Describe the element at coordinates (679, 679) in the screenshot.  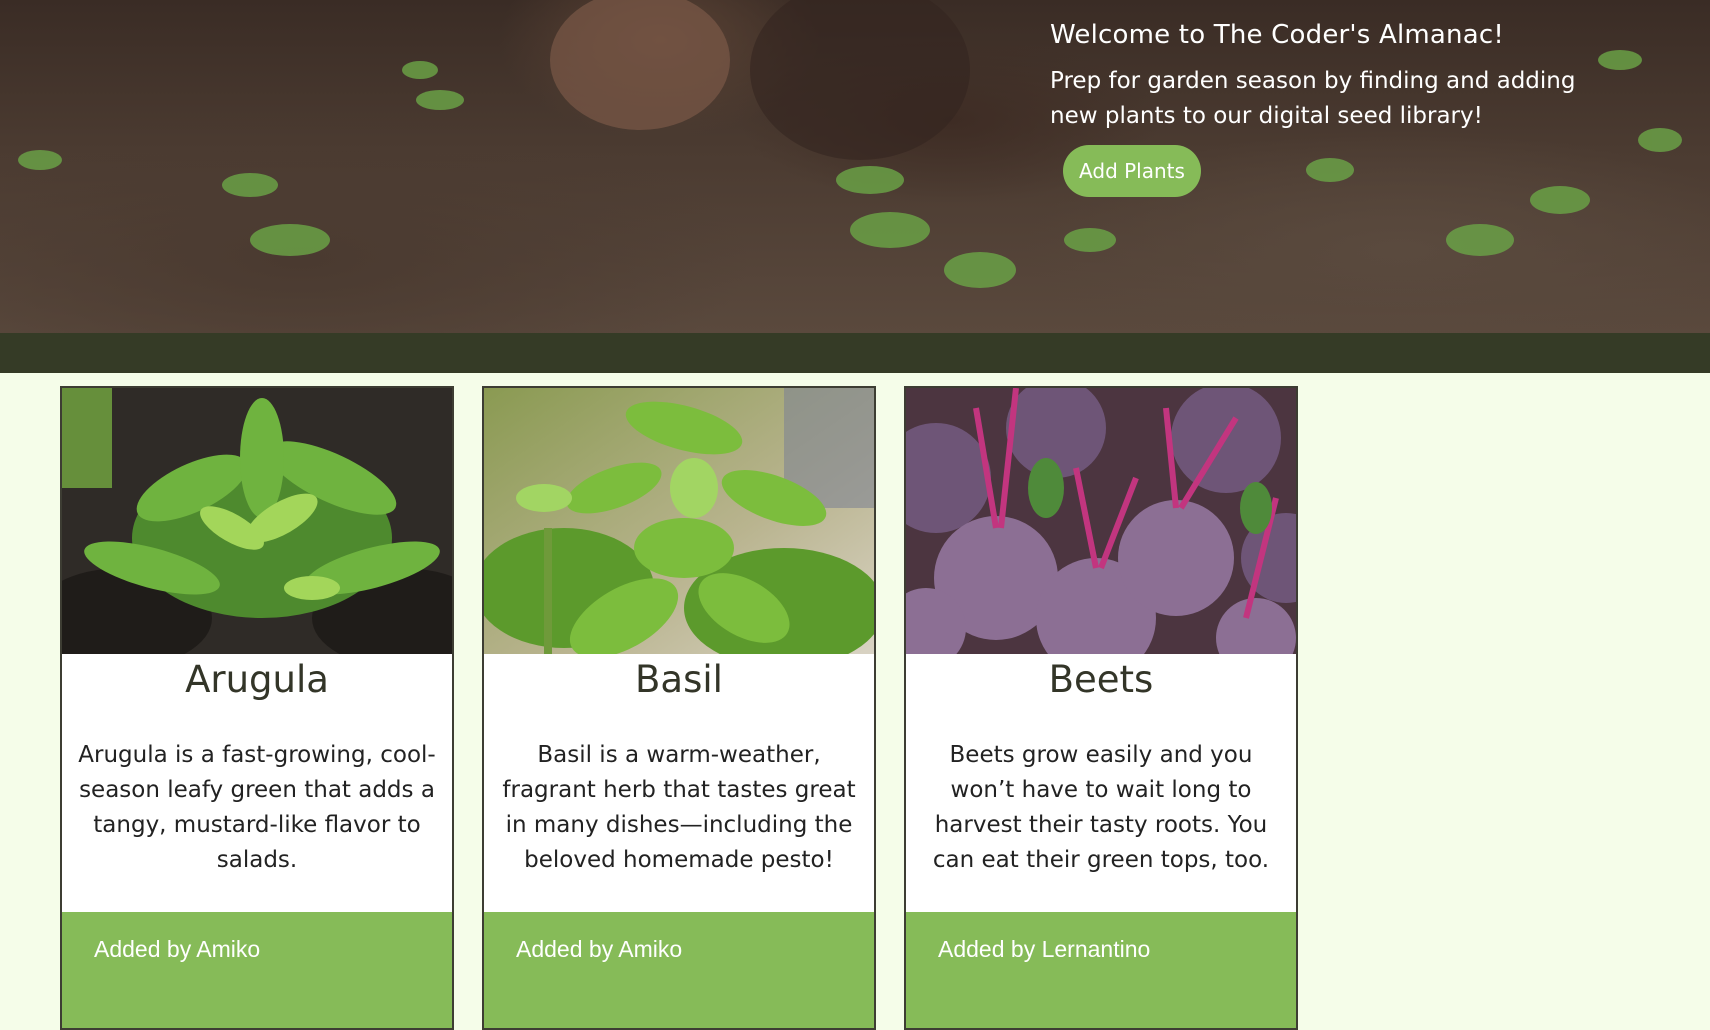
I see `plant-name: Basil` at that location.